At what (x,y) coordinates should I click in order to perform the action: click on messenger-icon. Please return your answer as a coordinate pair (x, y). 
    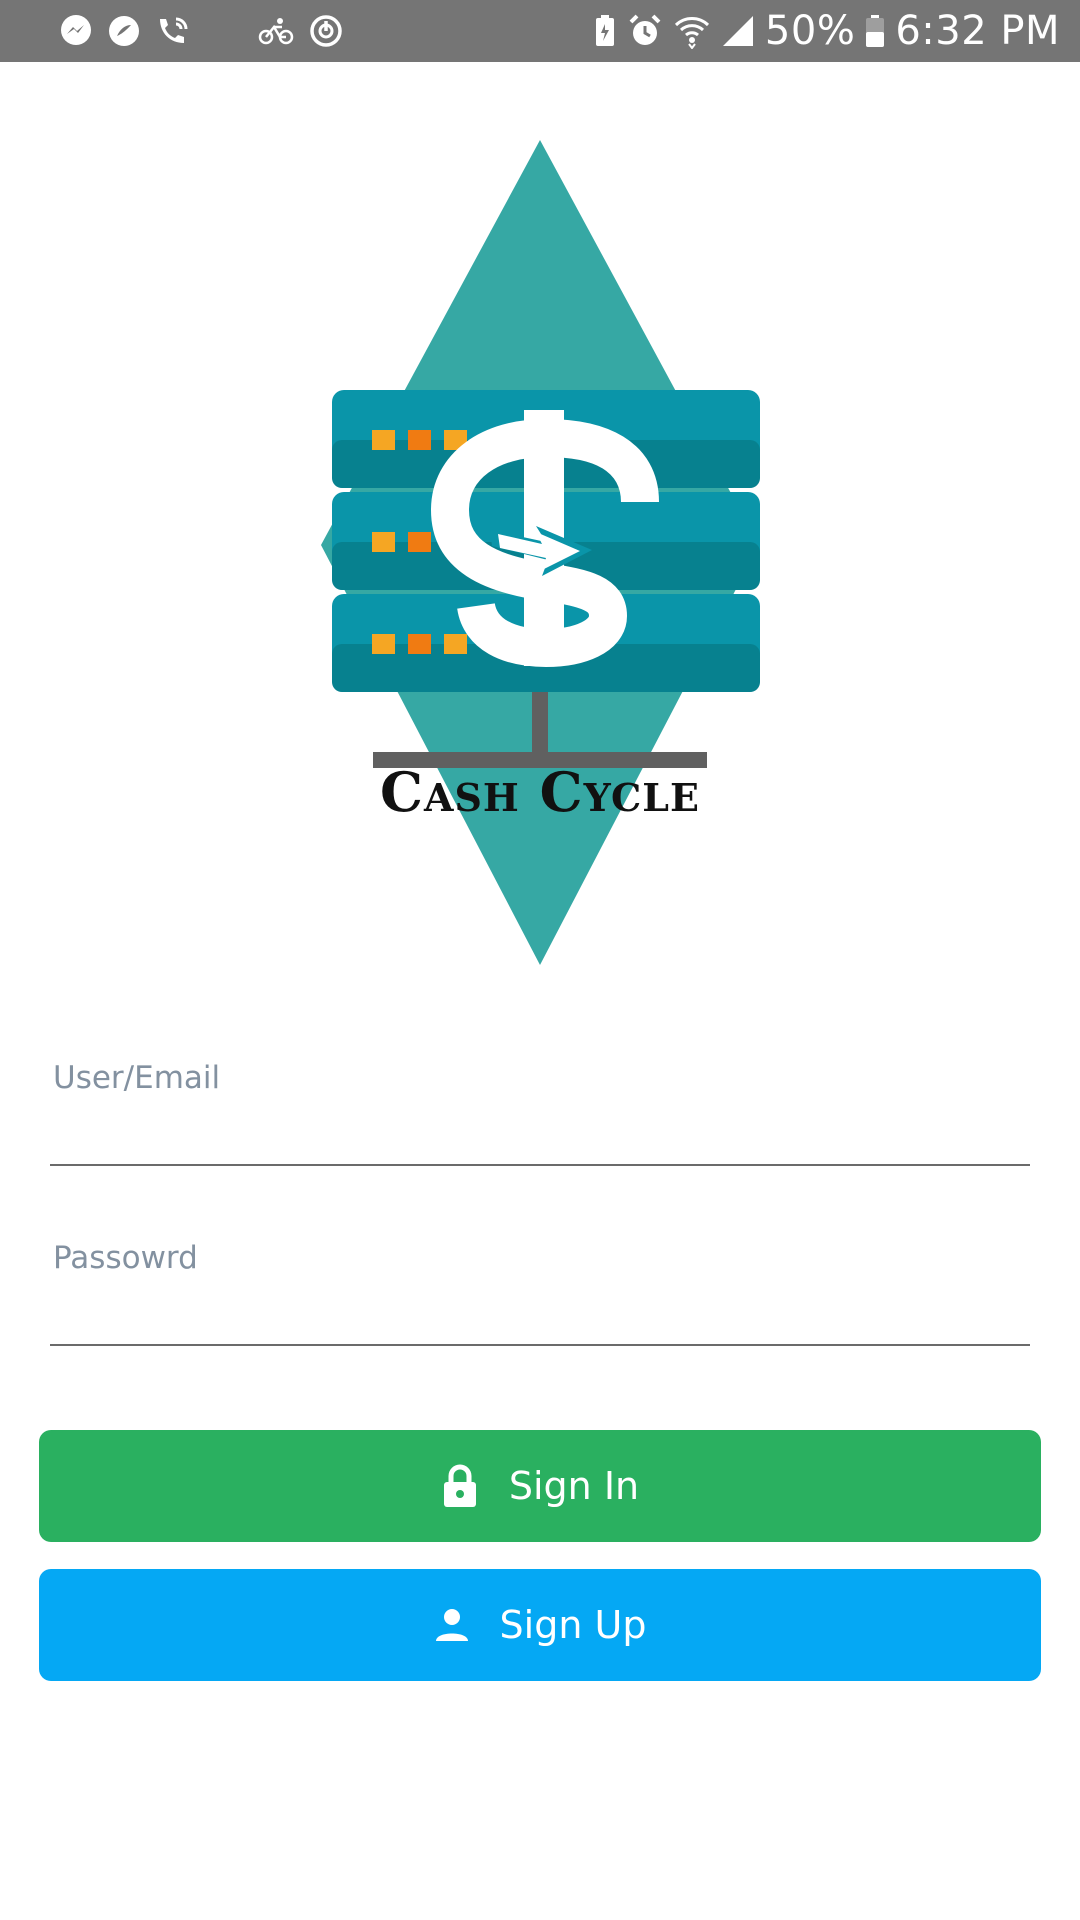
    Looking at the image, I should click on (76, 31).